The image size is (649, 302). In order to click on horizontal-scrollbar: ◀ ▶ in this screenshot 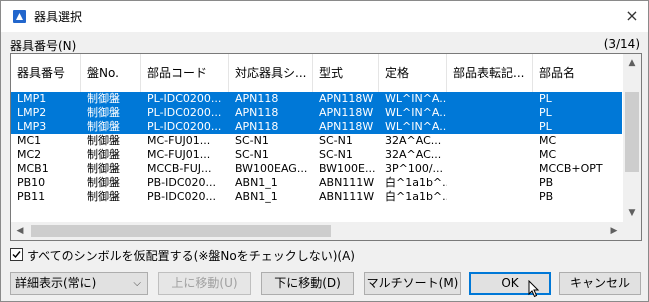, I will do `click(317, 231)`.